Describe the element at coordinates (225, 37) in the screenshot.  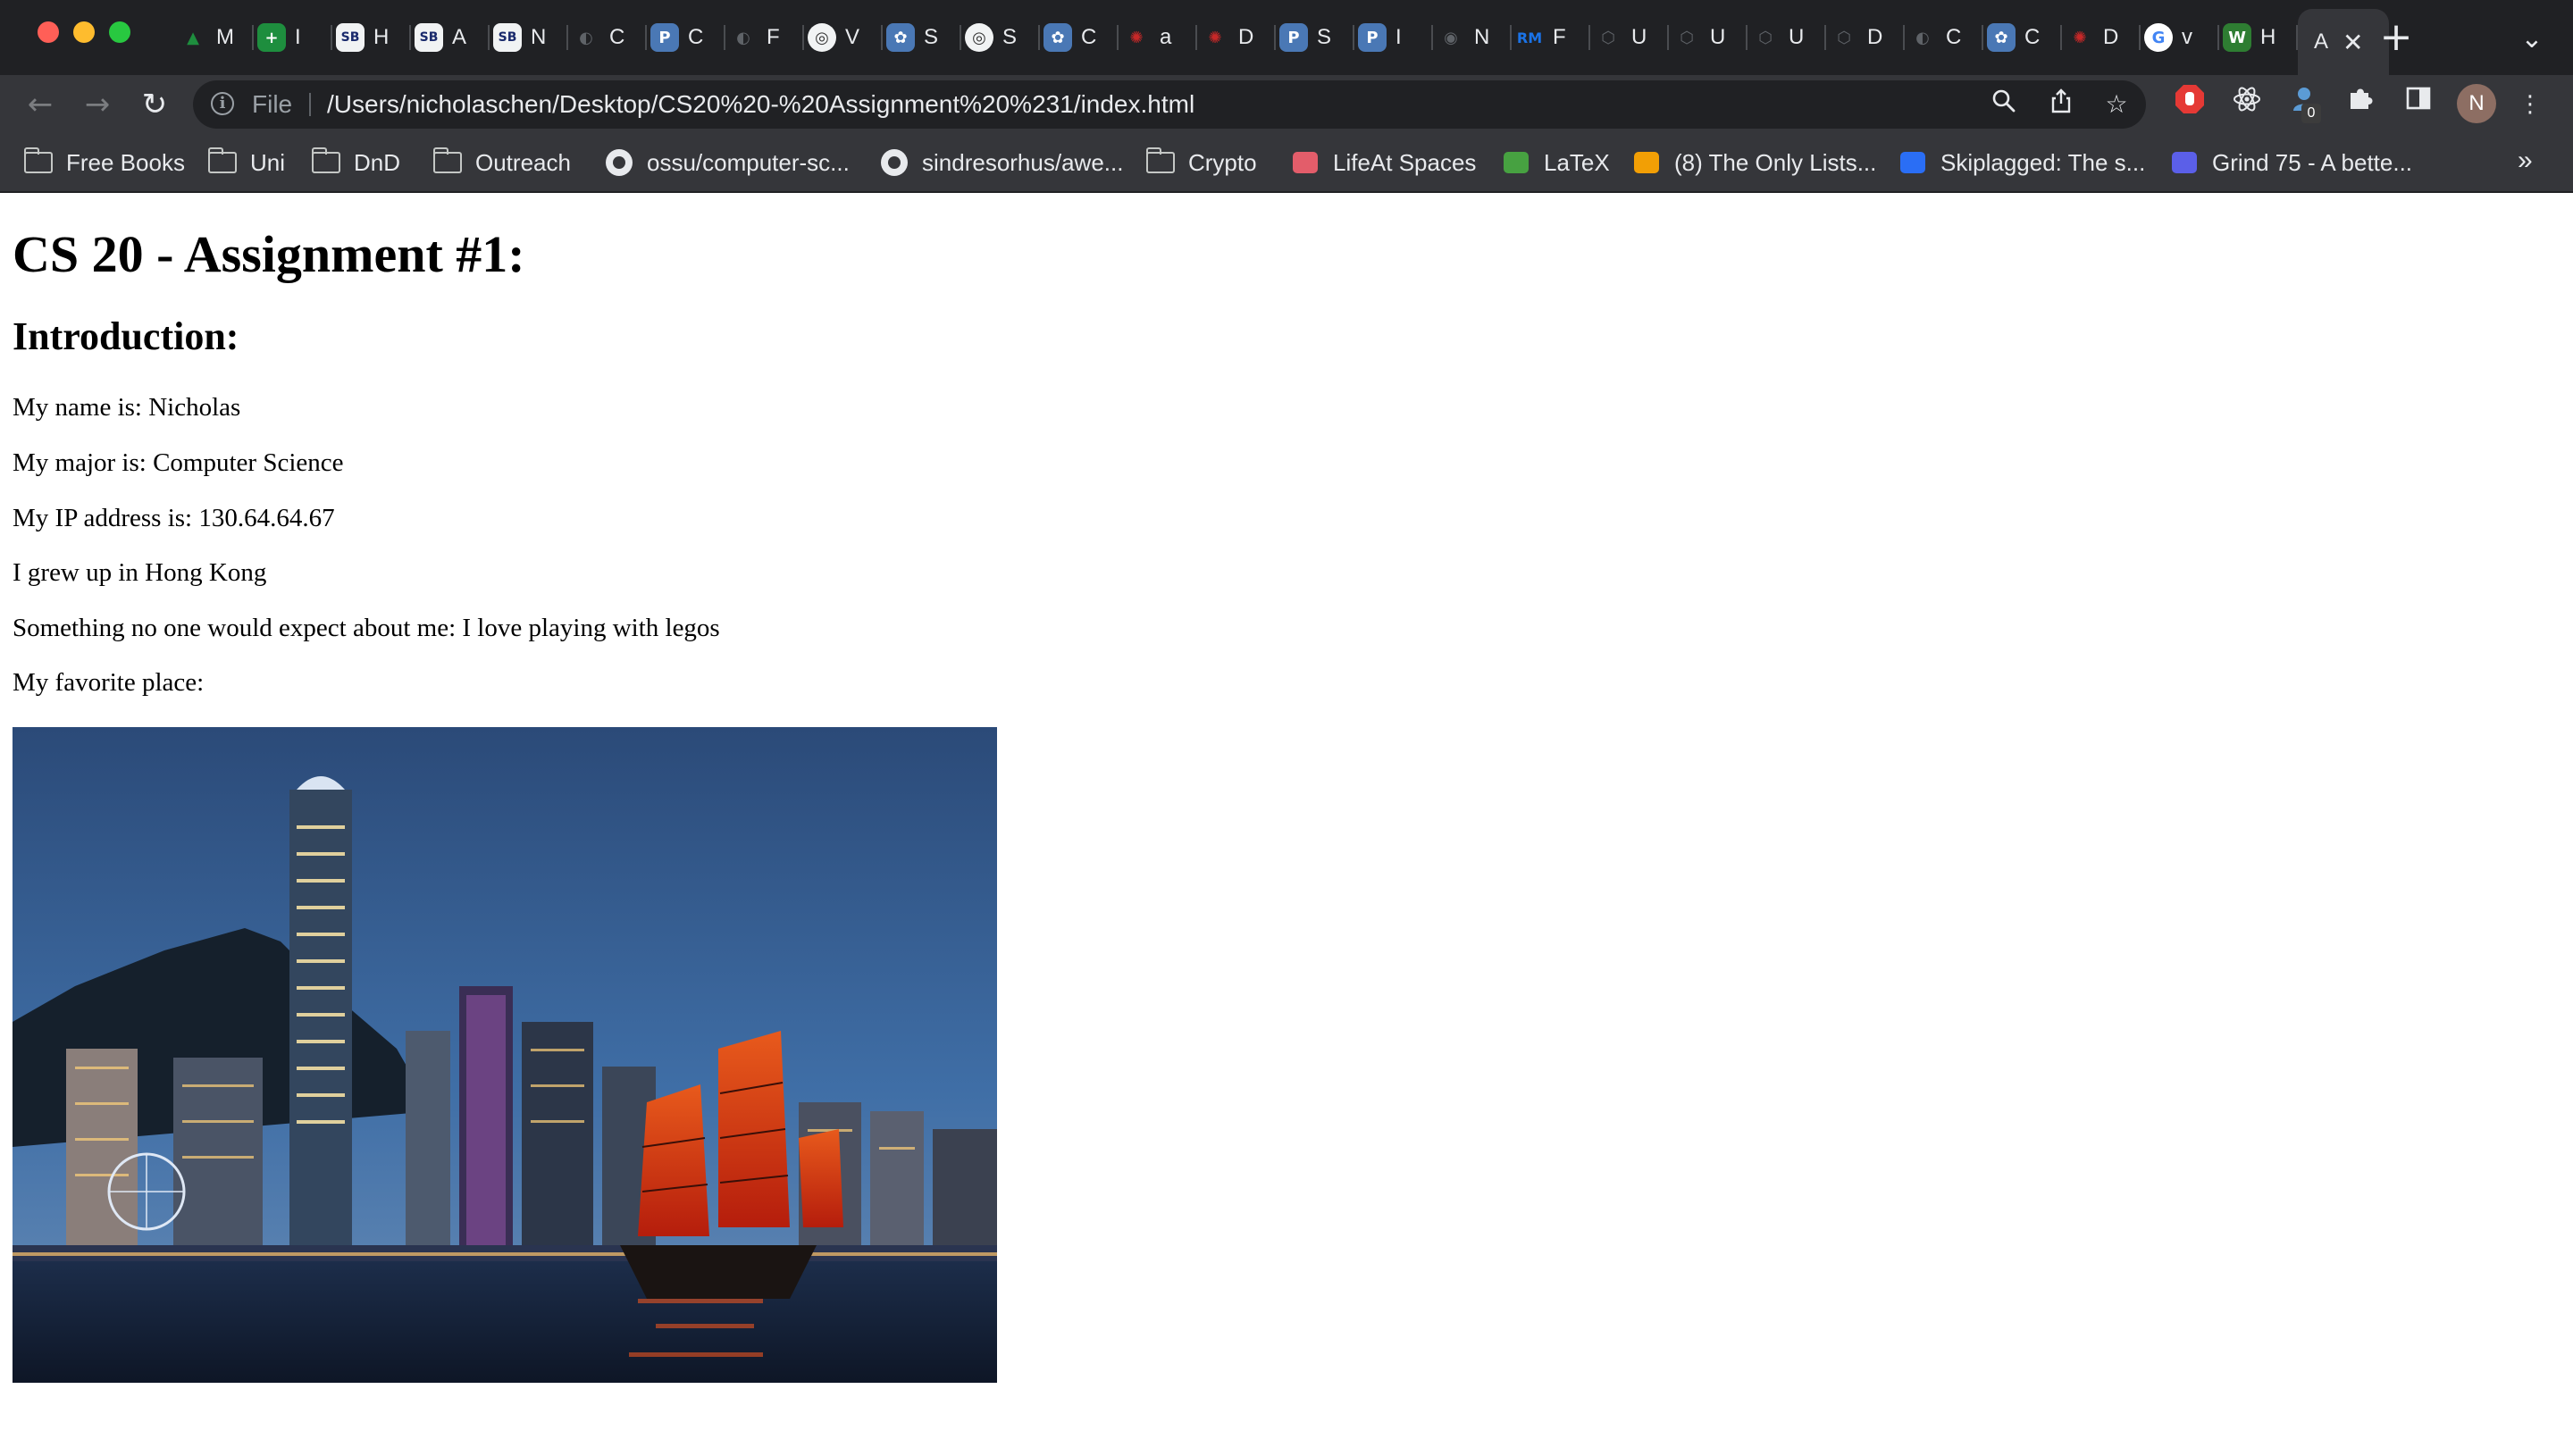
I see `tab-title: M` at that location.